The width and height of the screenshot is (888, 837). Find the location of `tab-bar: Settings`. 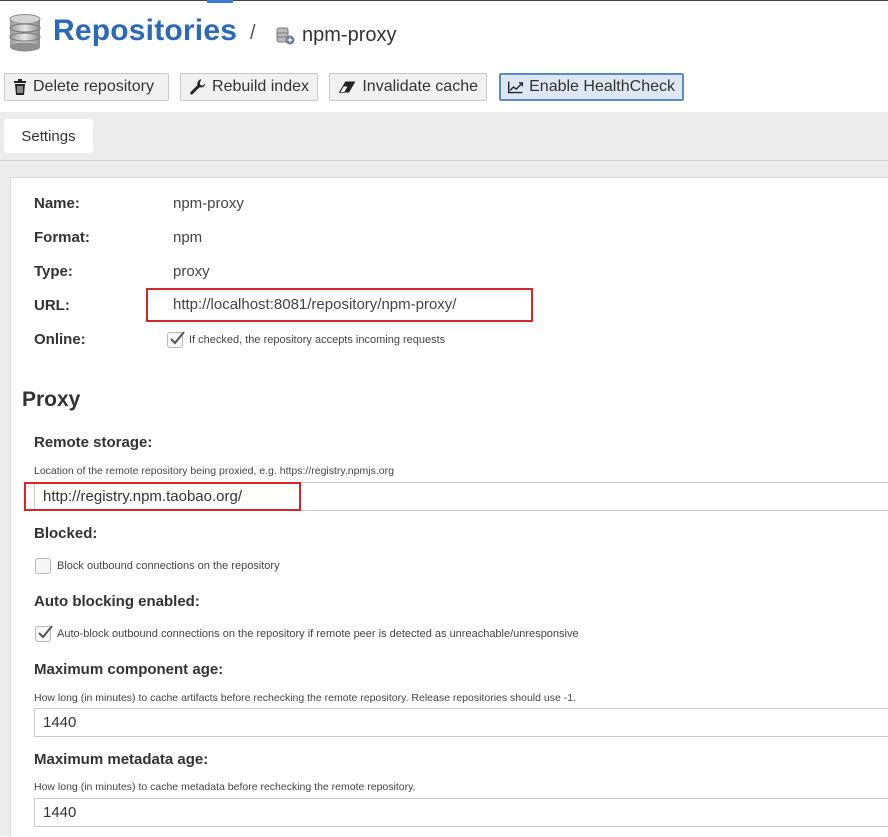

tab-bar: Settings is located at coordinates (444, 136).